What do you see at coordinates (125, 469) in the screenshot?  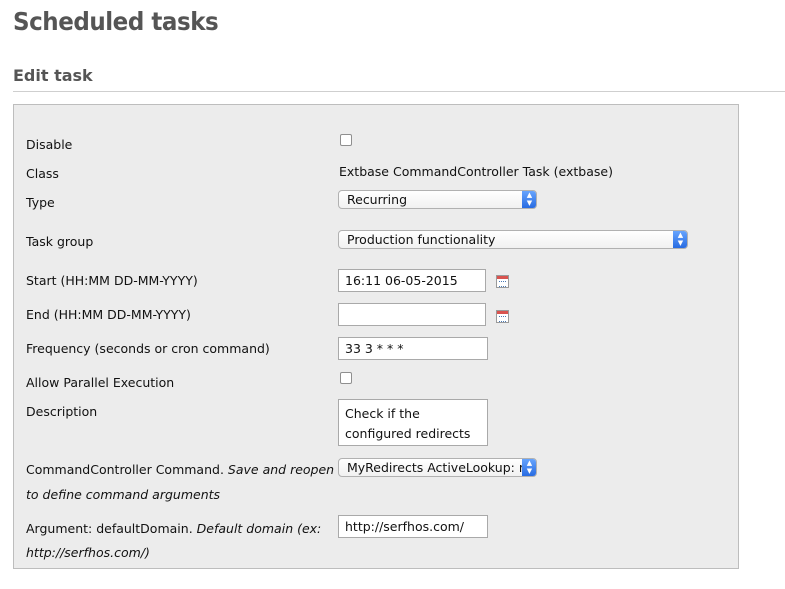 I see `command-label-text: CommandController Command.` at bounding box center [125, 469].